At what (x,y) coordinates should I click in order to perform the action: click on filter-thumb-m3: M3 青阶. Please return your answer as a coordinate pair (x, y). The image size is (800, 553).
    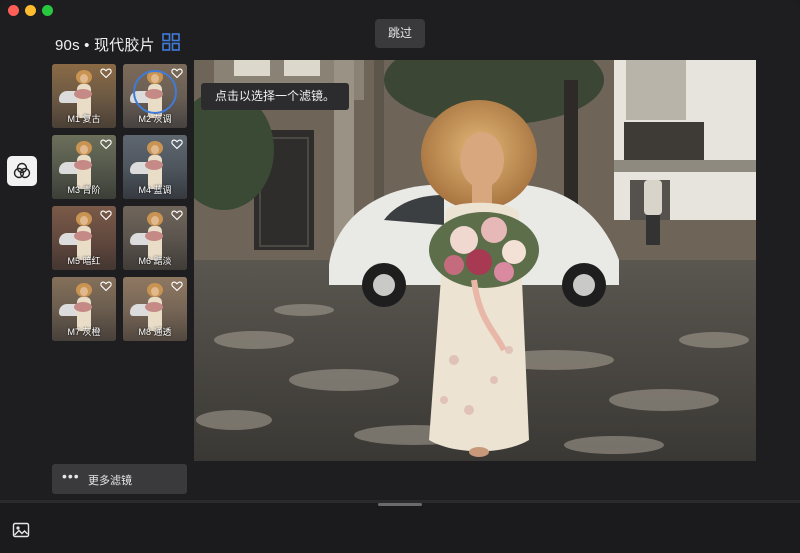
    Looking at the image, I should click on (84, 167).